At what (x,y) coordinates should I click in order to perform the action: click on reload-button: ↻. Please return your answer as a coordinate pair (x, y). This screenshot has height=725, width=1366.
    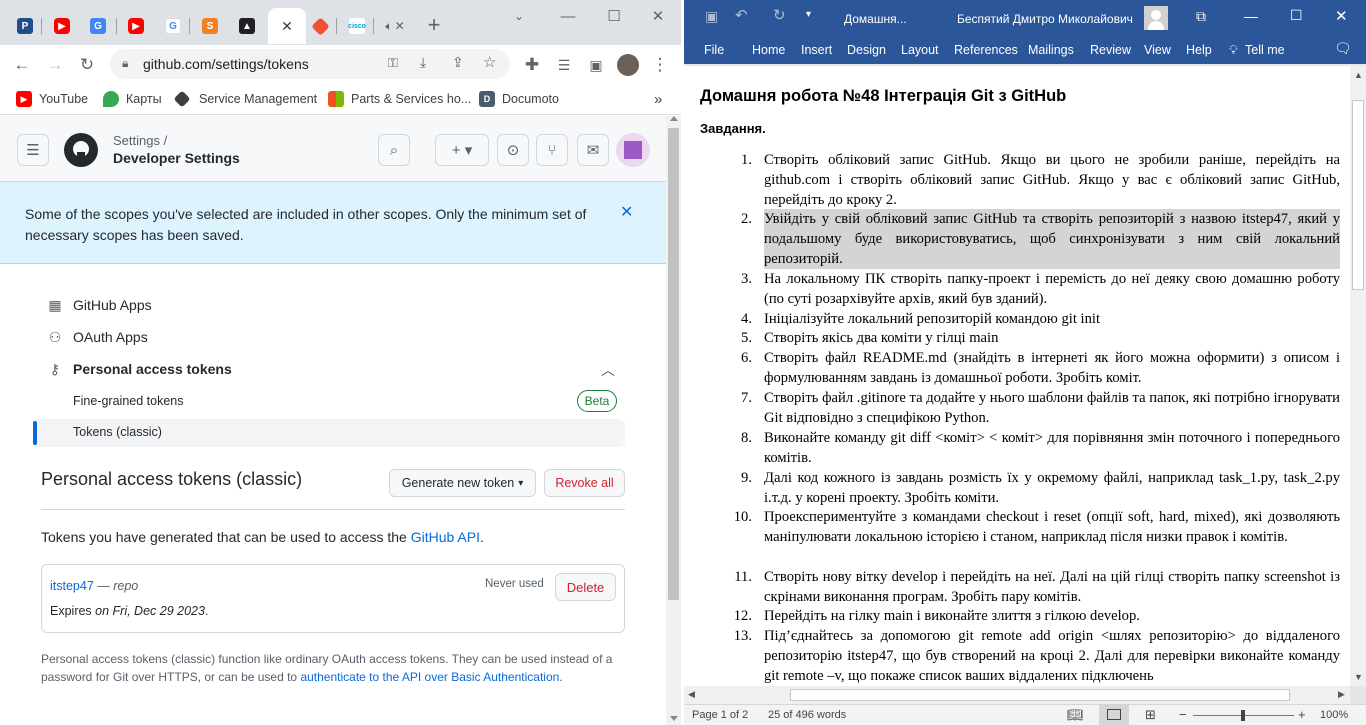
    Looking at the image, I should click on (87, 65).